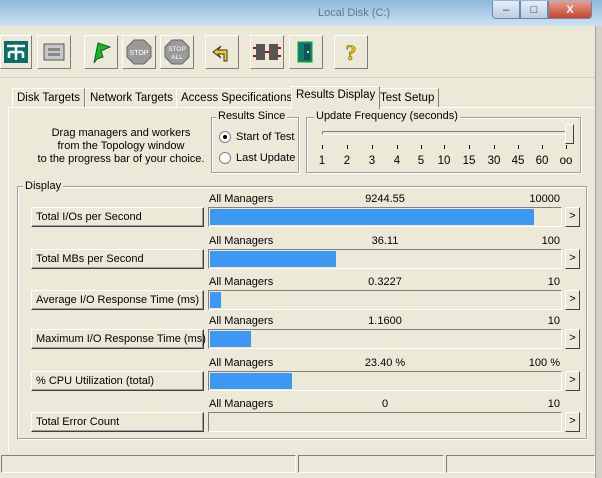 The image size is (602, 478). I want to click on metric-select-button: Total Error Count, so click(117, 422).